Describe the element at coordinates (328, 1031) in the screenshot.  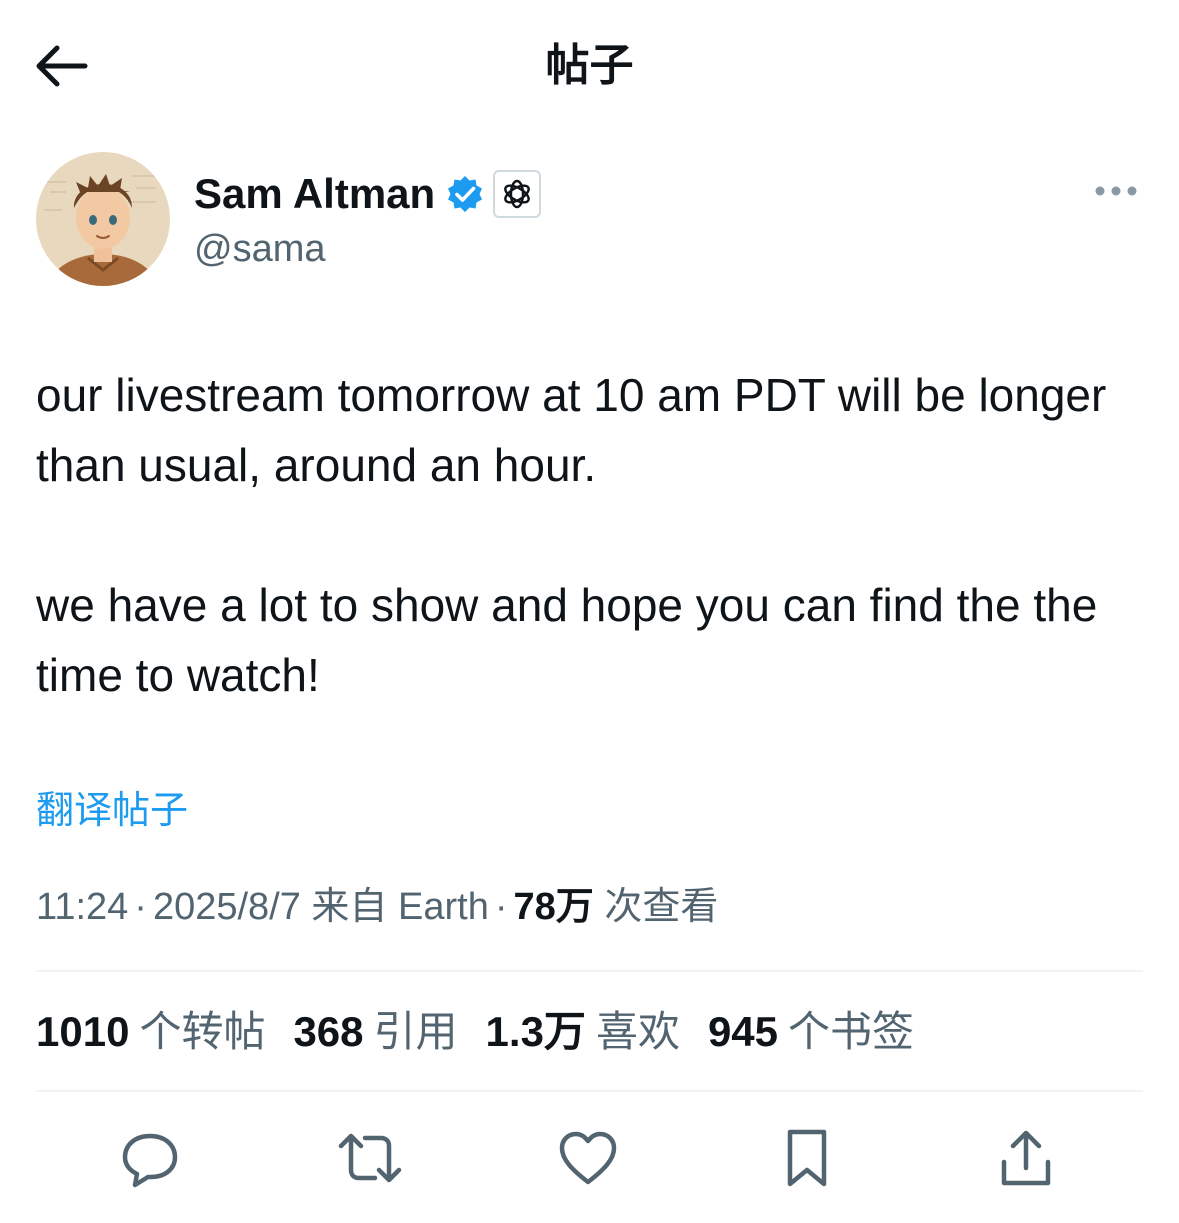
I see `quotes-count: 368` at that location.